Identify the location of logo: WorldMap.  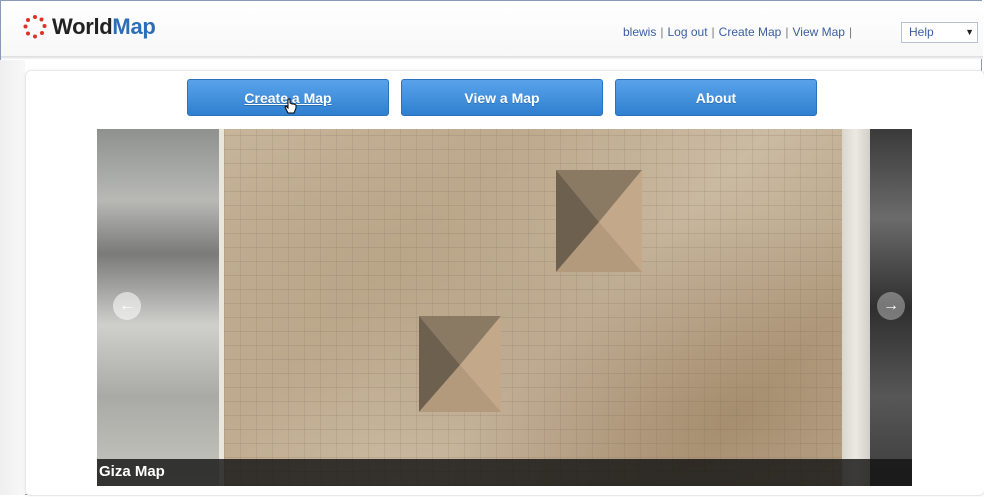
(89, 27).